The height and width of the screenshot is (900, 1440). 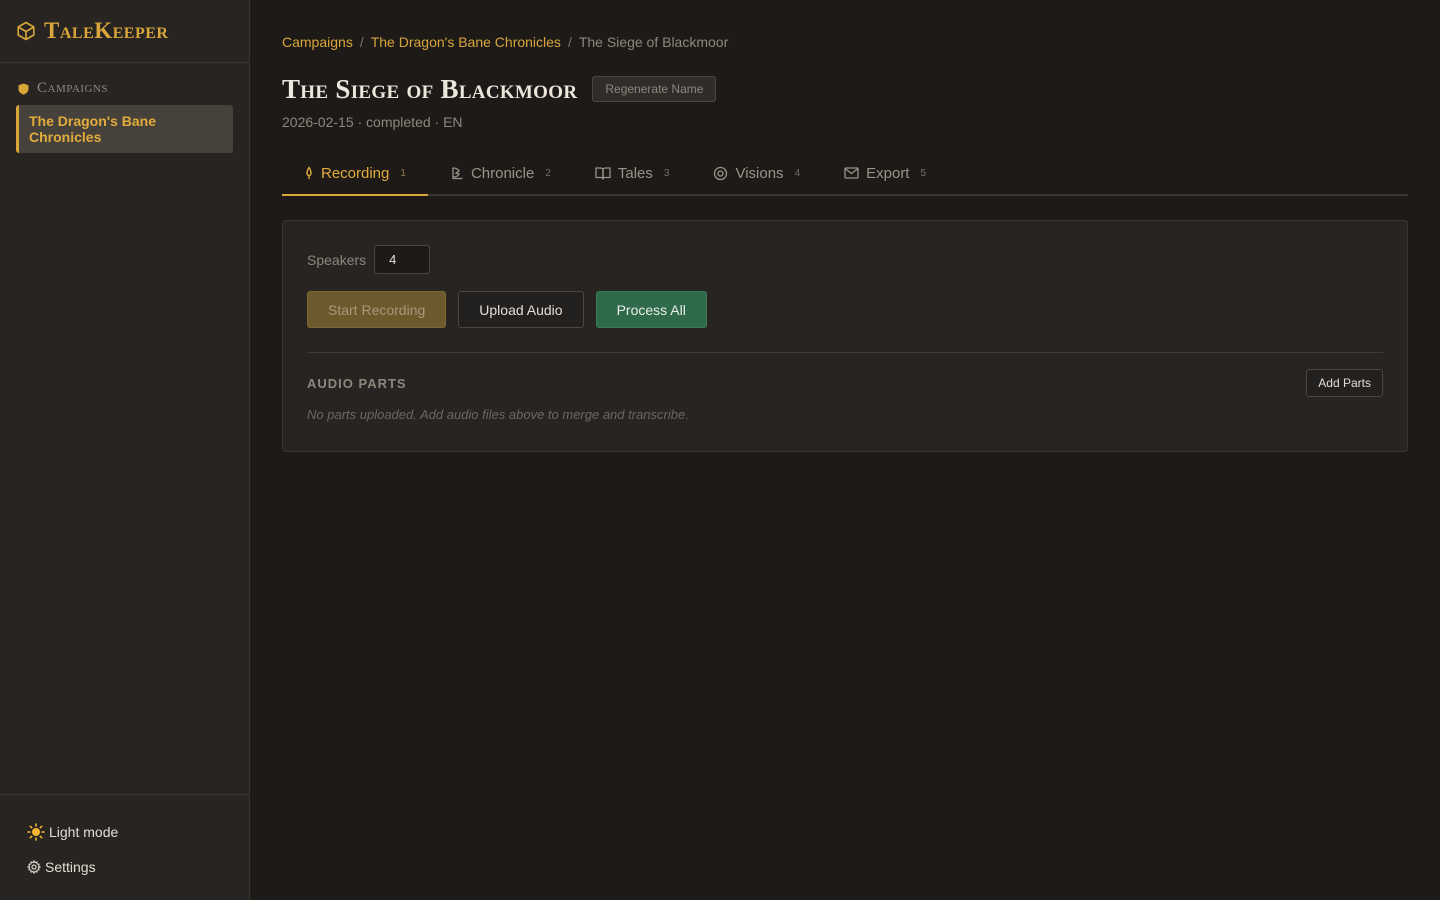 What do you see at coordinates (845, 89) in the screenshot?
I see `title-row: The Siege of Blackmoor Regenerate Name` at bounding box center [845, 89].